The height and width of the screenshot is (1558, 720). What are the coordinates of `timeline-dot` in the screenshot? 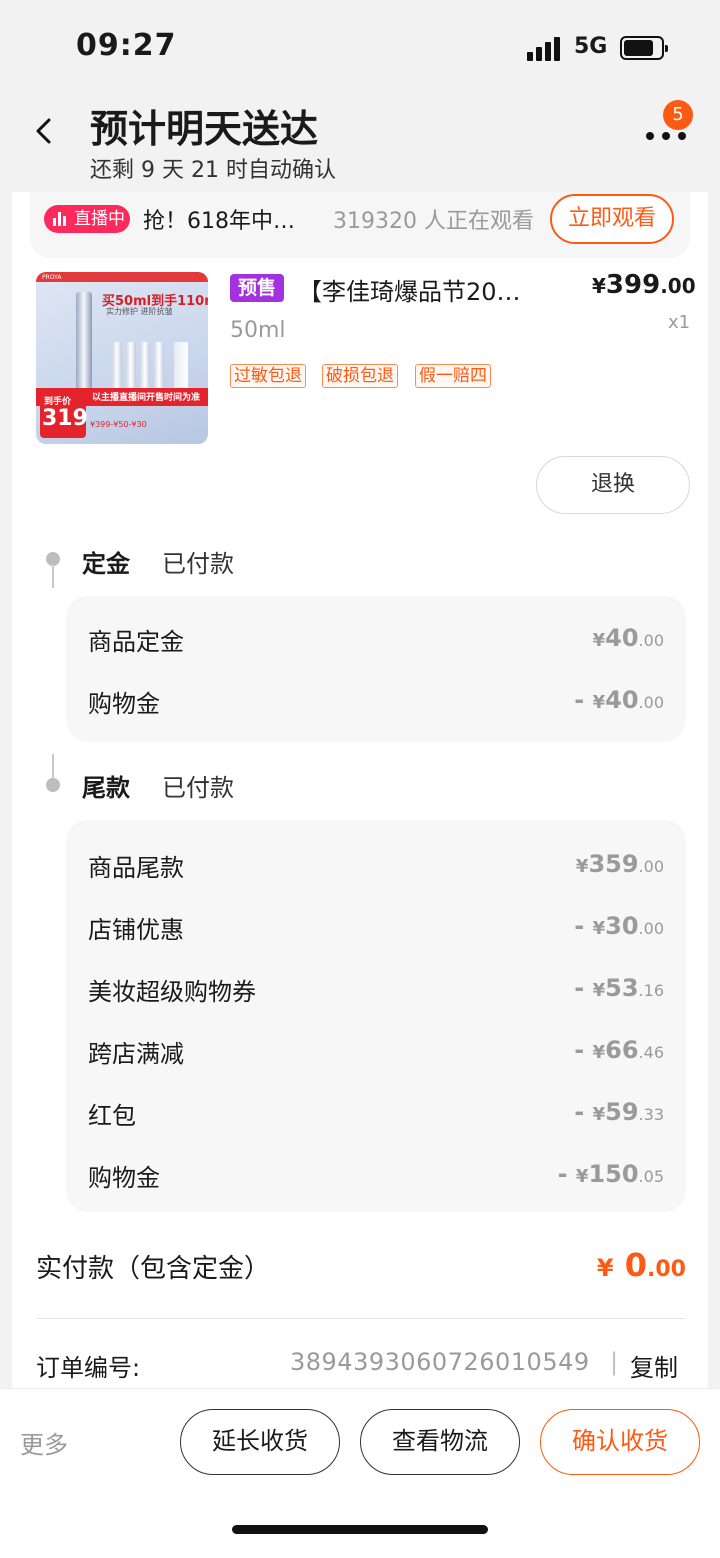 It's located at (53, 785).